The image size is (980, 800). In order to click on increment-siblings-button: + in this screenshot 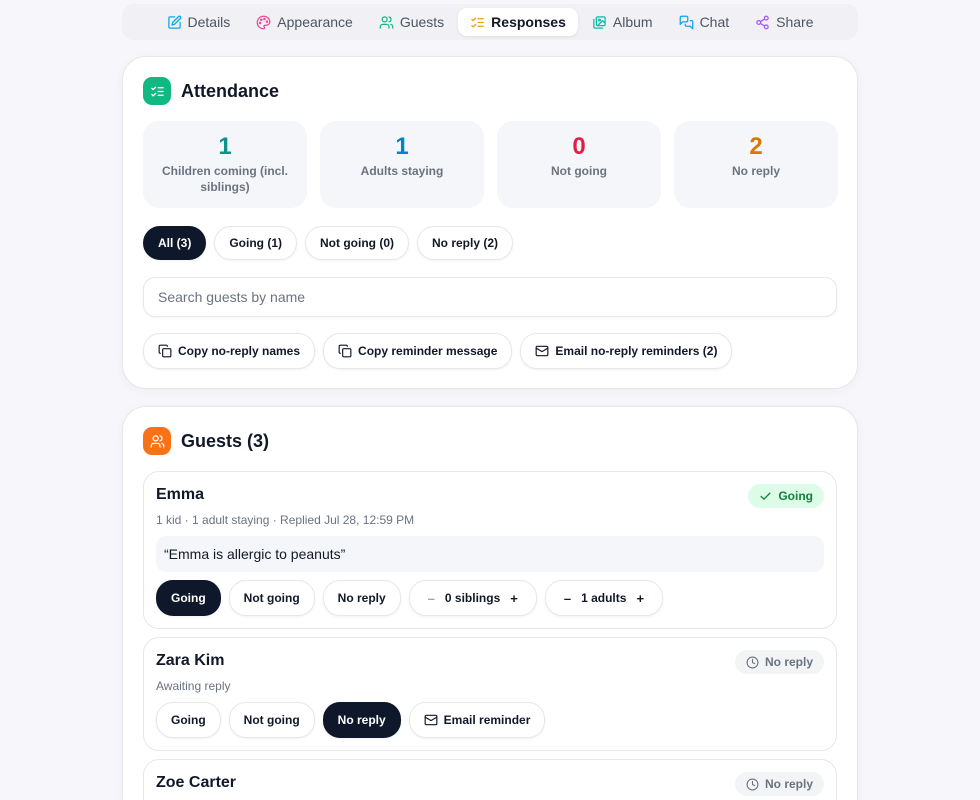, I will do `click(514, 598)`.